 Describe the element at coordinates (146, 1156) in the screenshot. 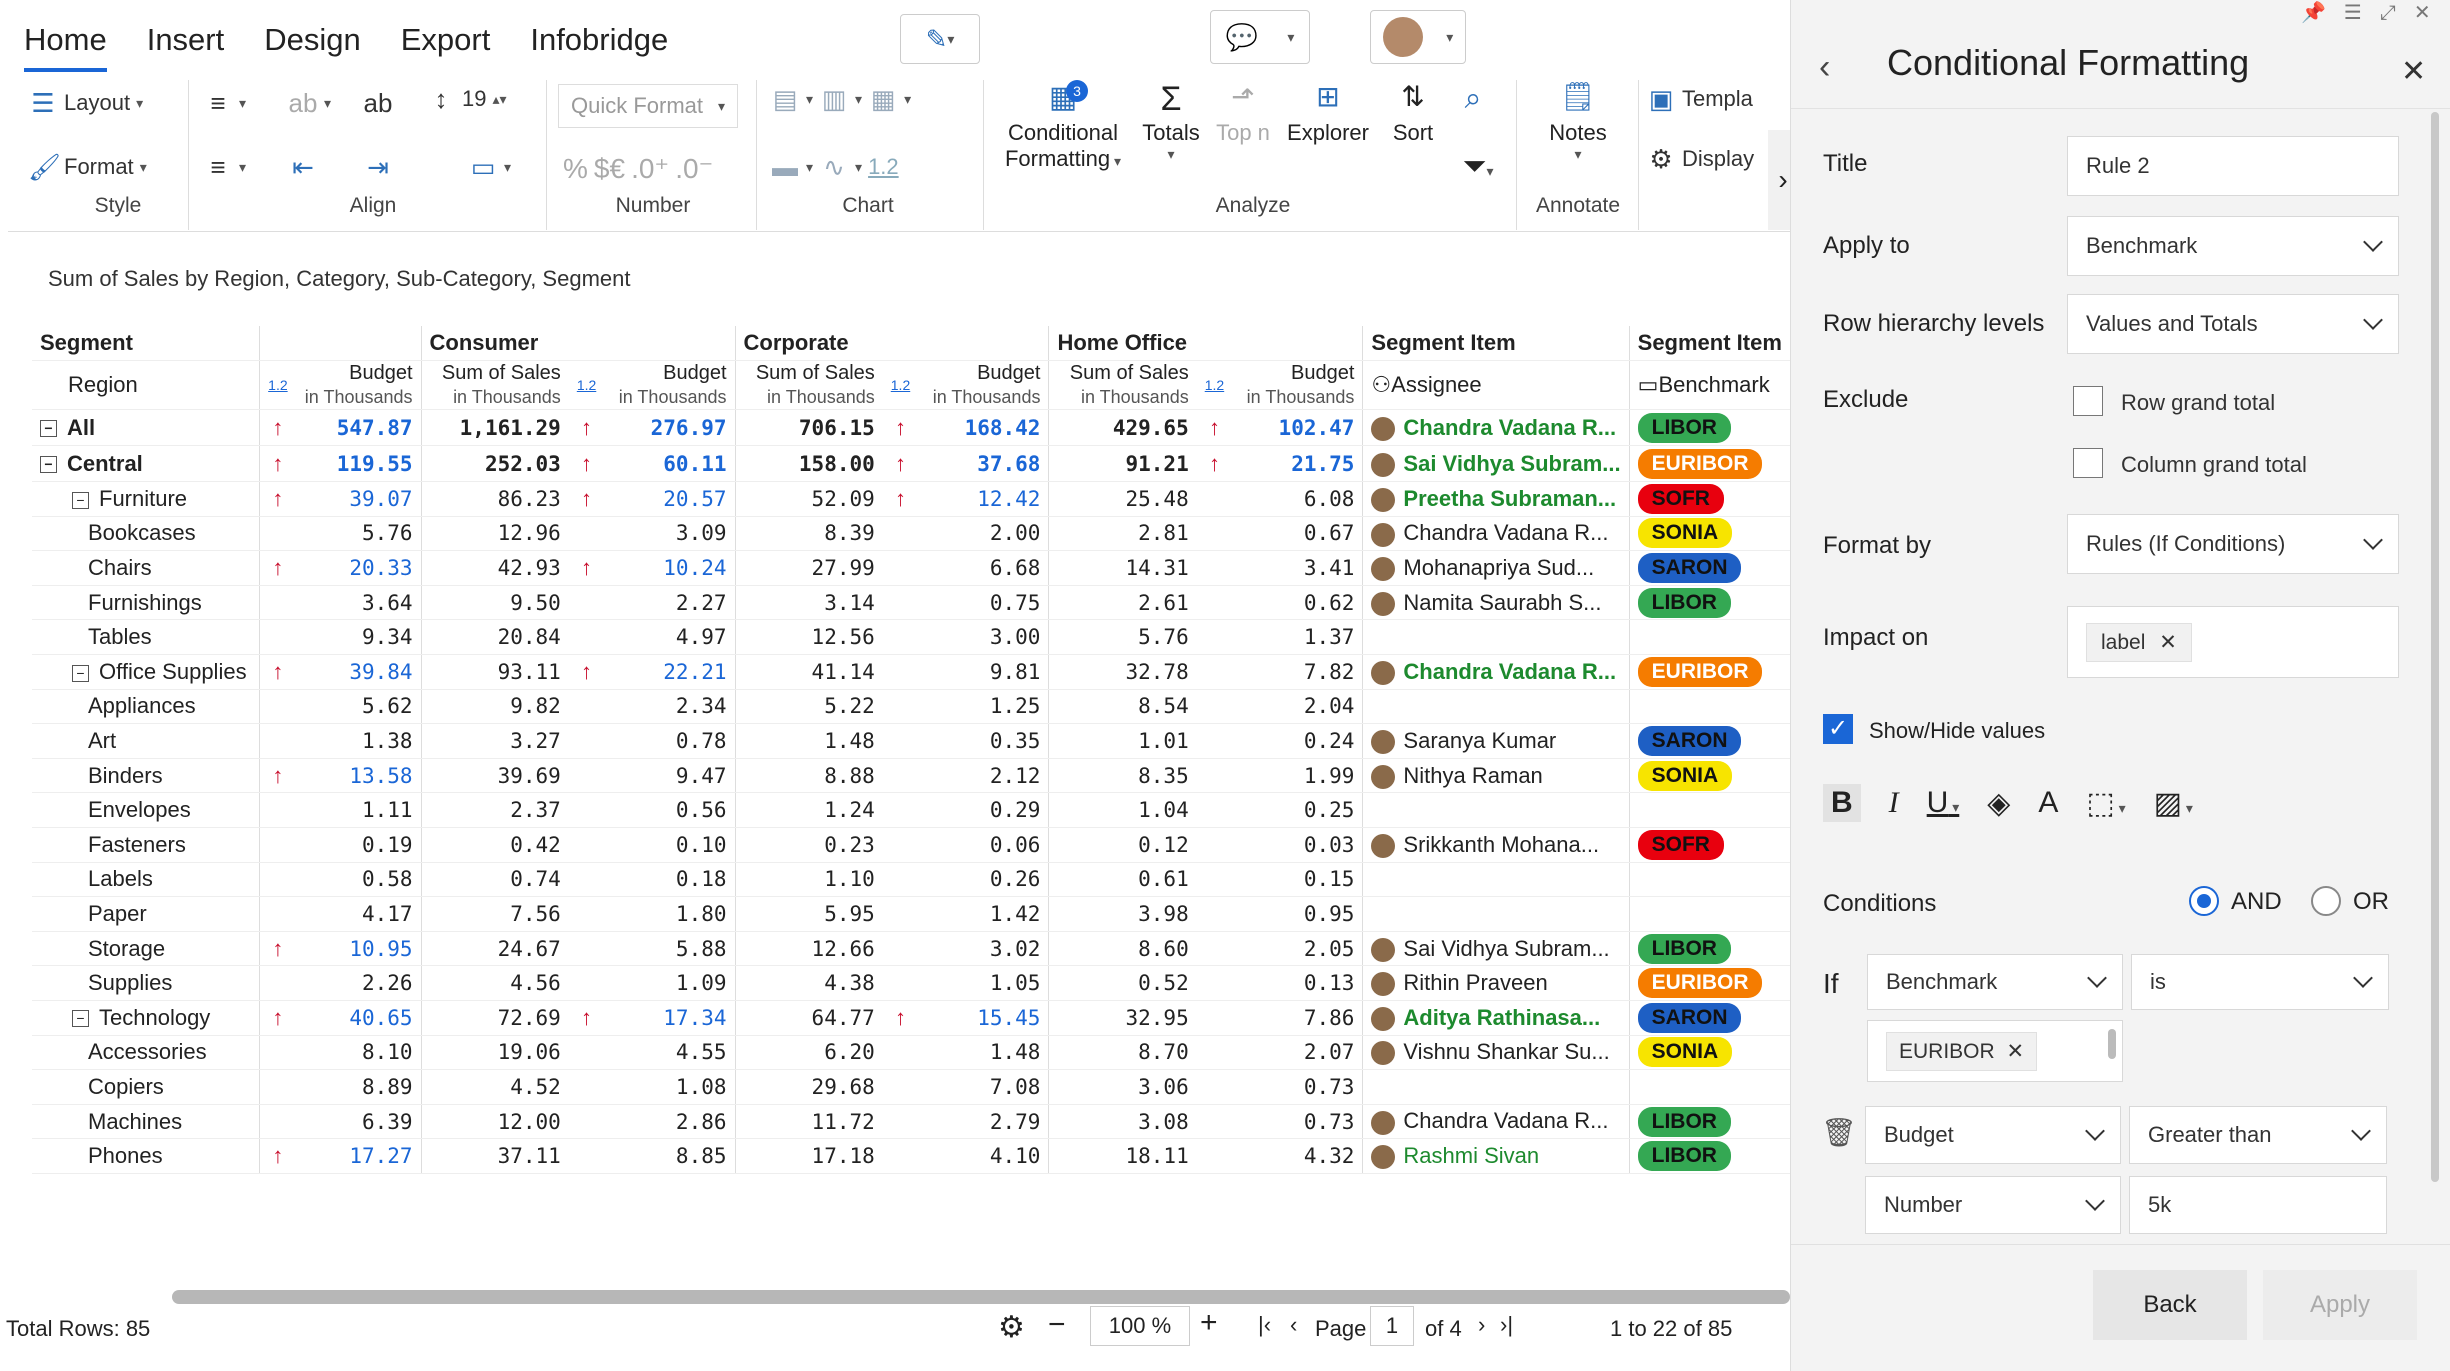

I see `row-label: Phones` at that location.